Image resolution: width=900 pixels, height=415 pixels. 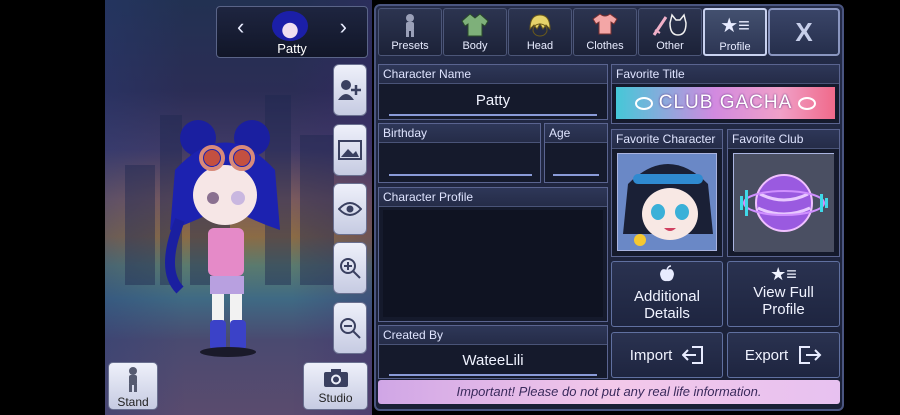 I want to click on chevron-left-icon: ‹, so click(x=240, y=27).